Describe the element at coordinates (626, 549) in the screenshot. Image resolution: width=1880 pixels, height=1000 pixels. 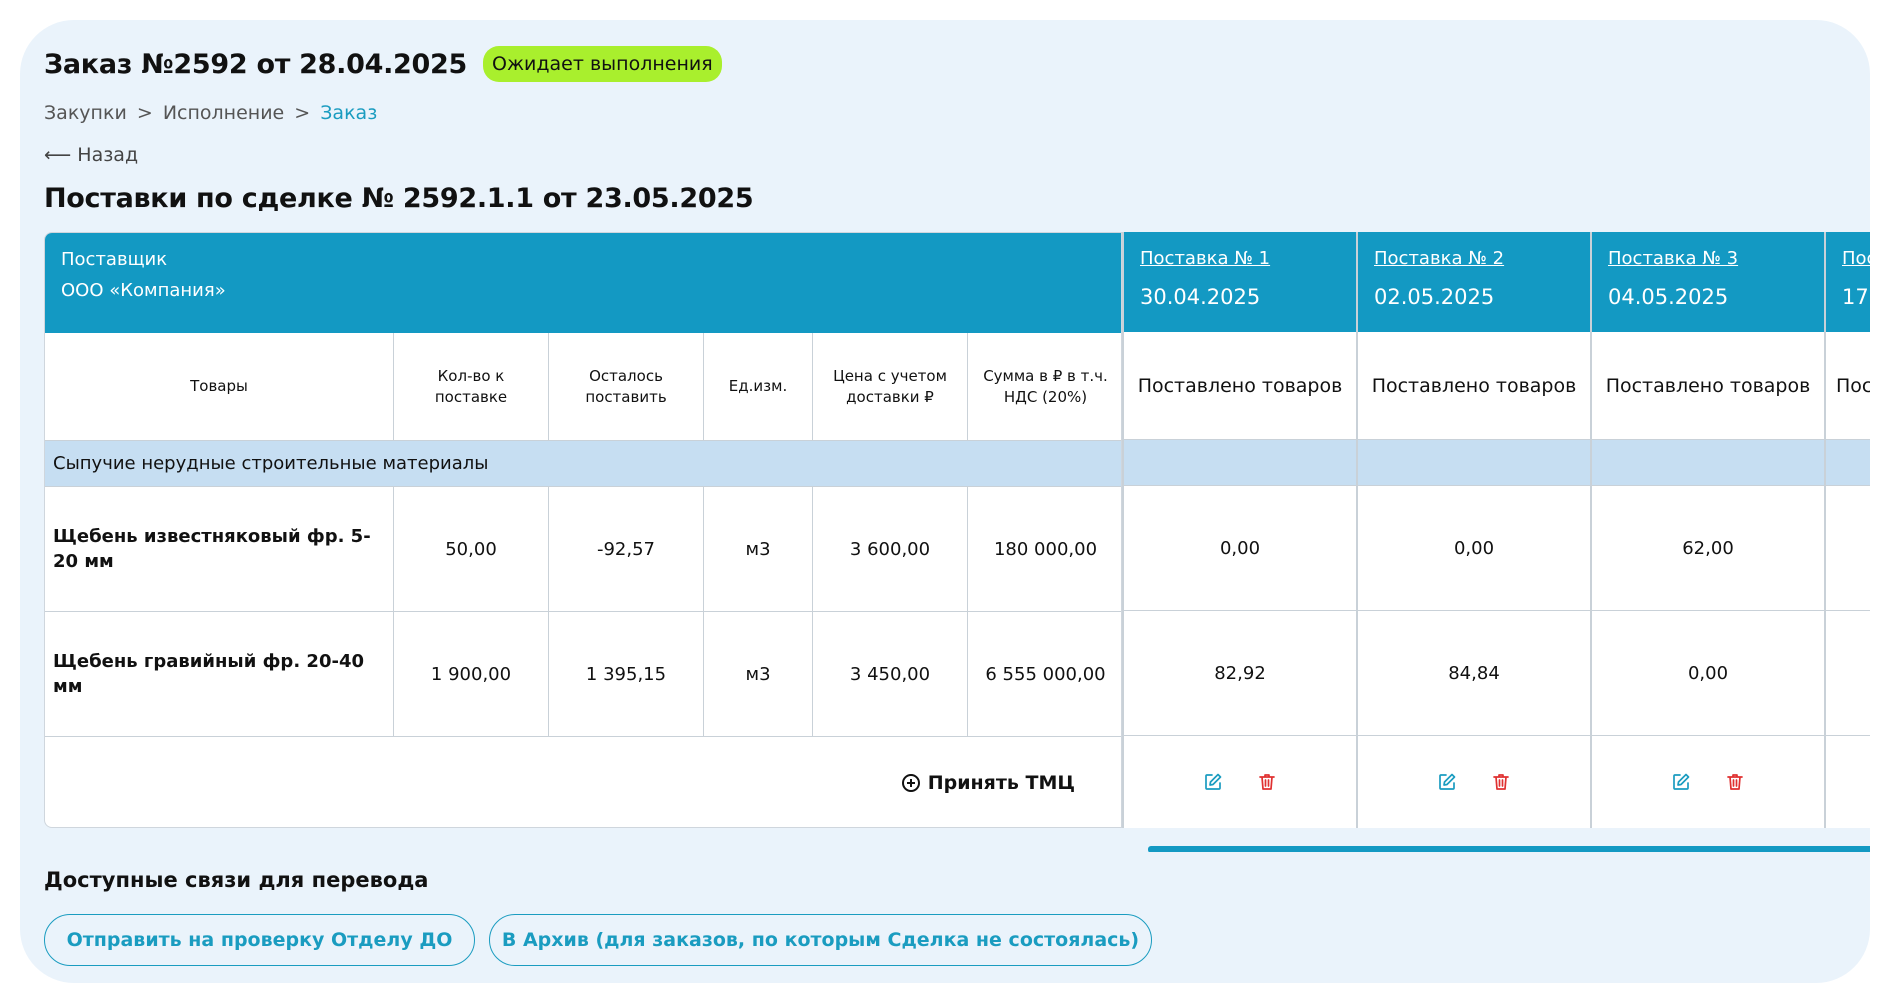
I see `remaining-cell: -92,57` at that location.